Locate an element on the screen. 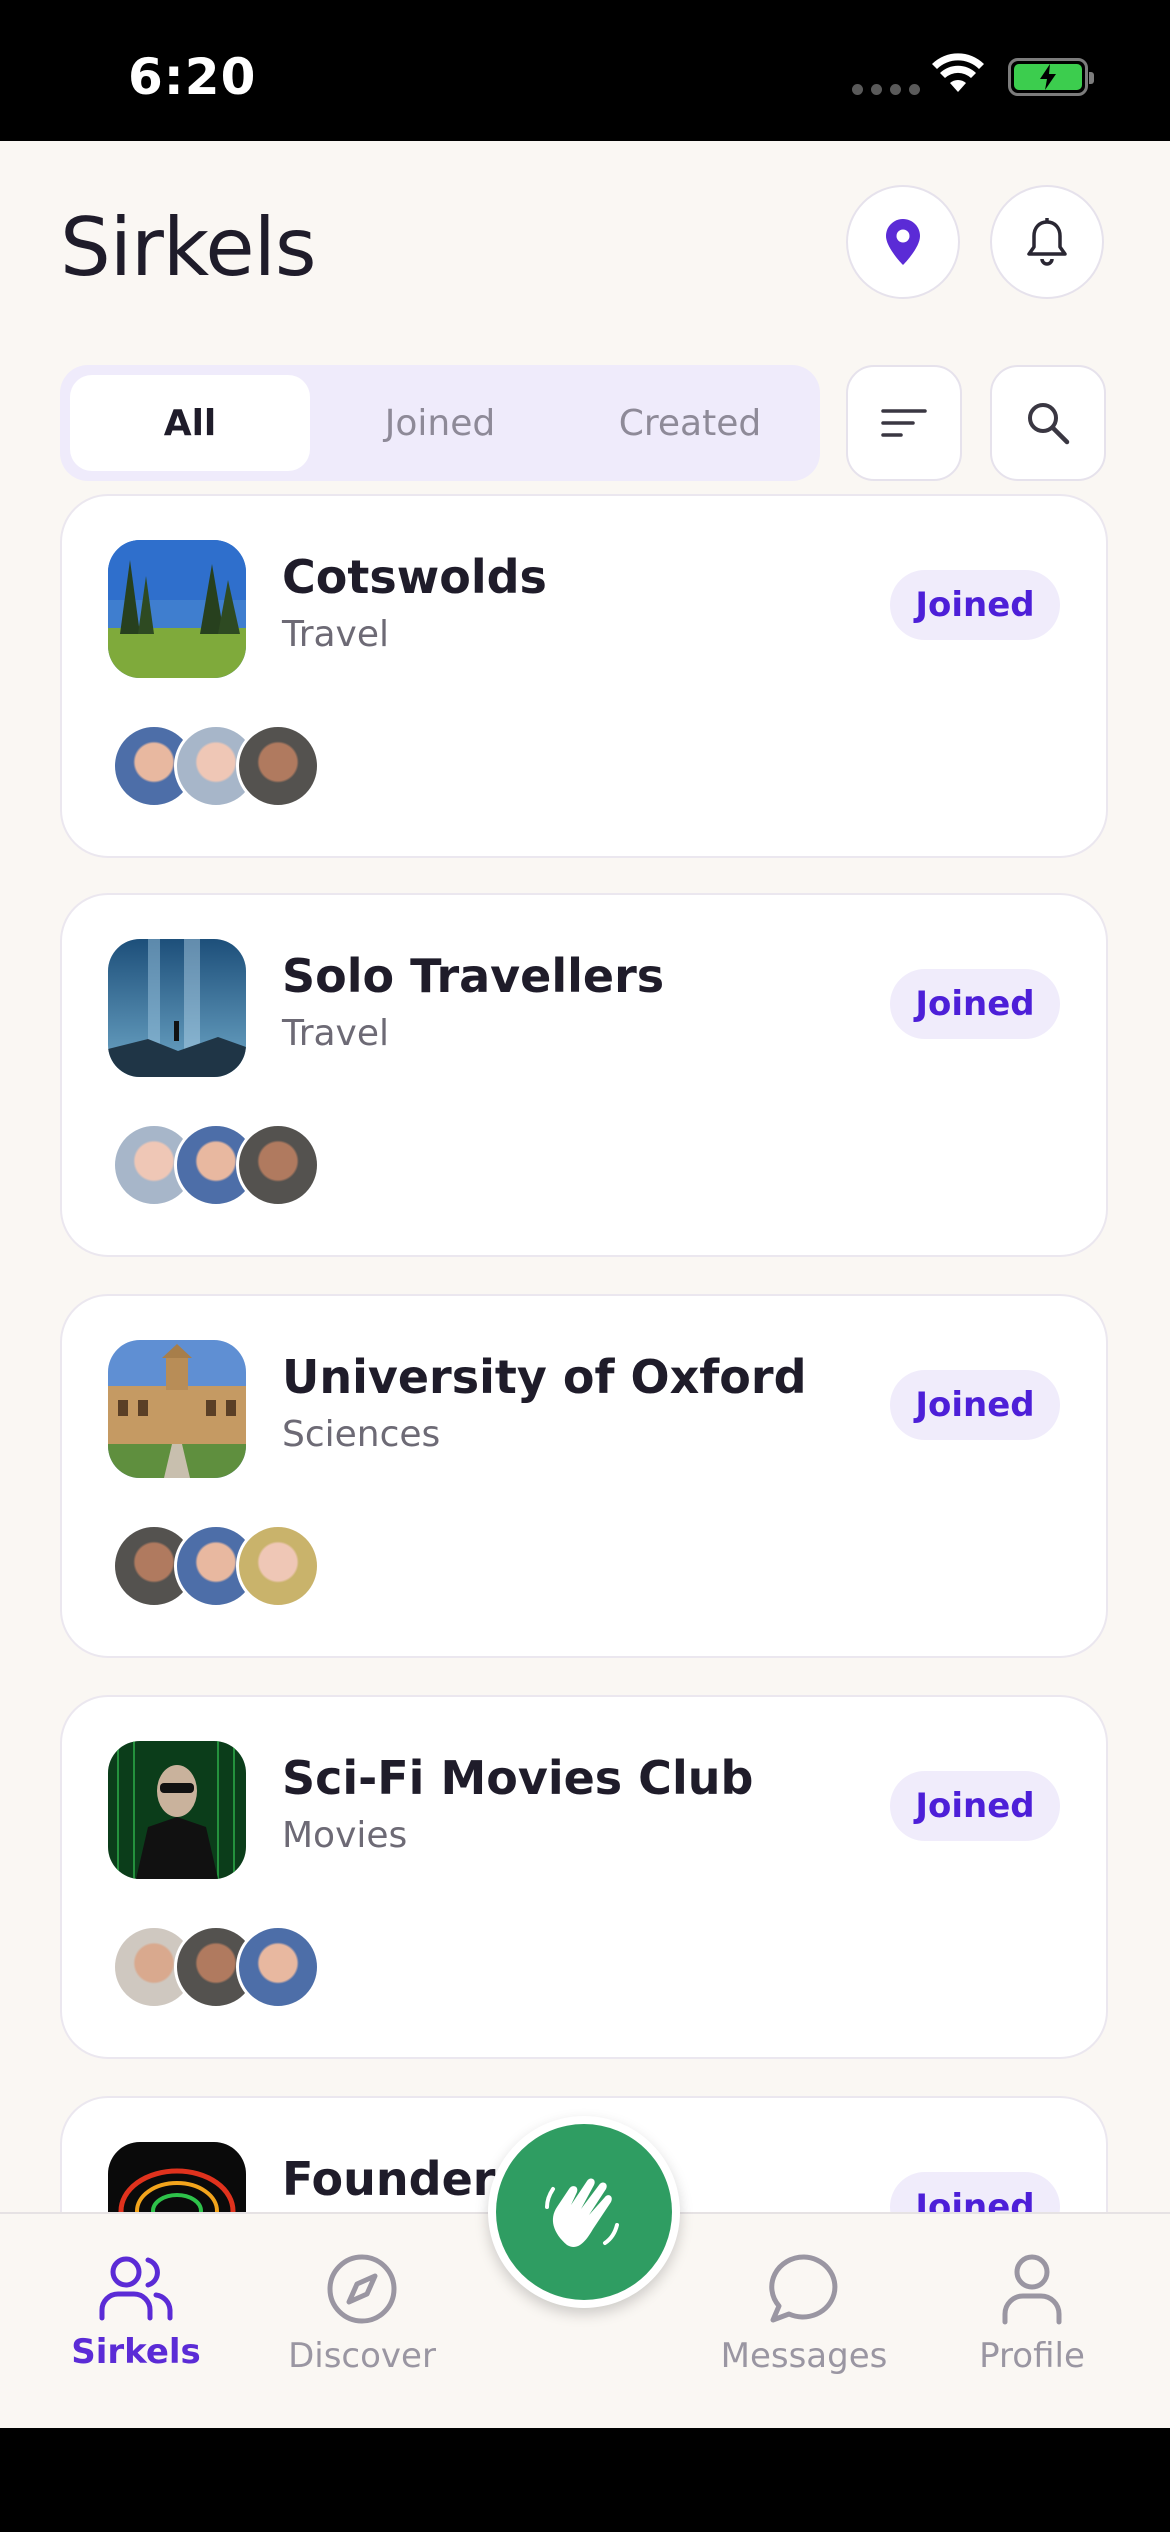 This screenshot has width=1170, height=2532. search-button is located at coordinates (1048, 423).